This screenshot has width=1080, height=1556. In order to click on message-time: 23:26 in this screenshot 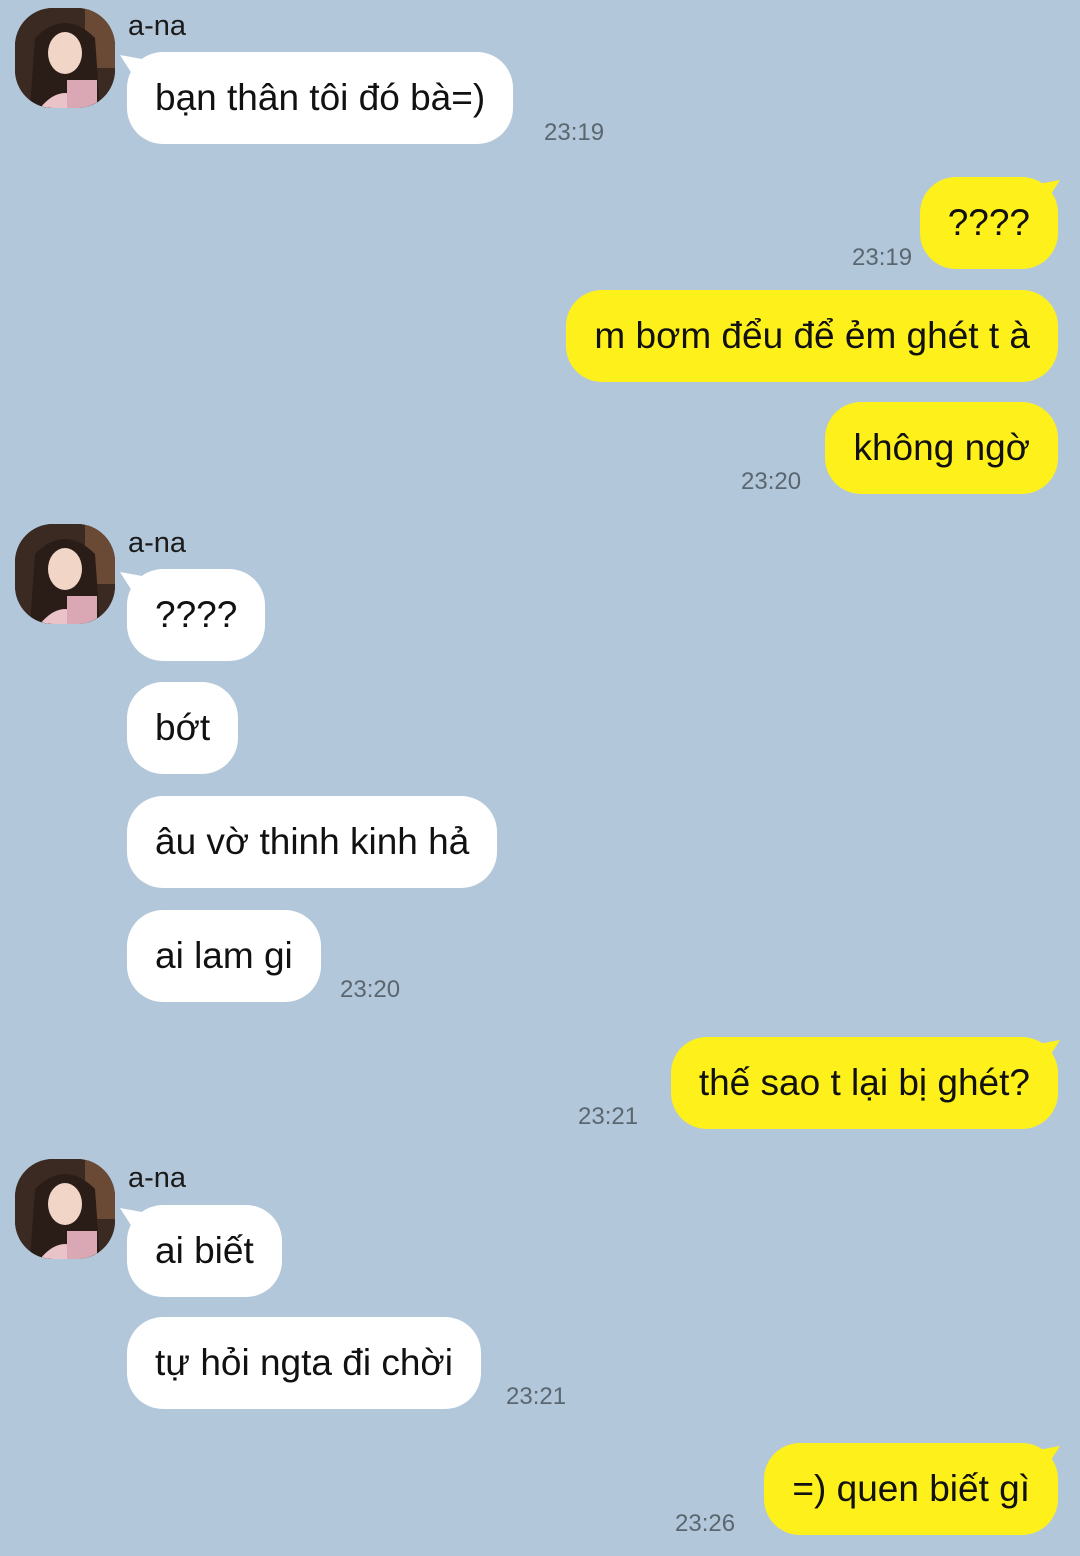, I will do `click(705, 1523)`.